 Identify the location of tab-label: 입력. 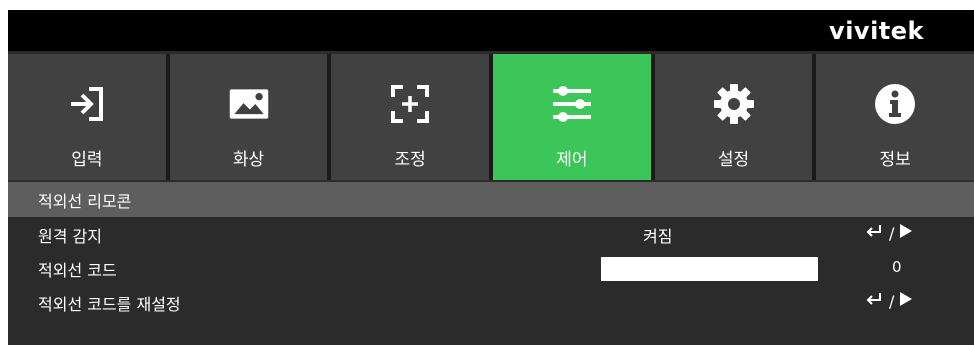
(87, 160).